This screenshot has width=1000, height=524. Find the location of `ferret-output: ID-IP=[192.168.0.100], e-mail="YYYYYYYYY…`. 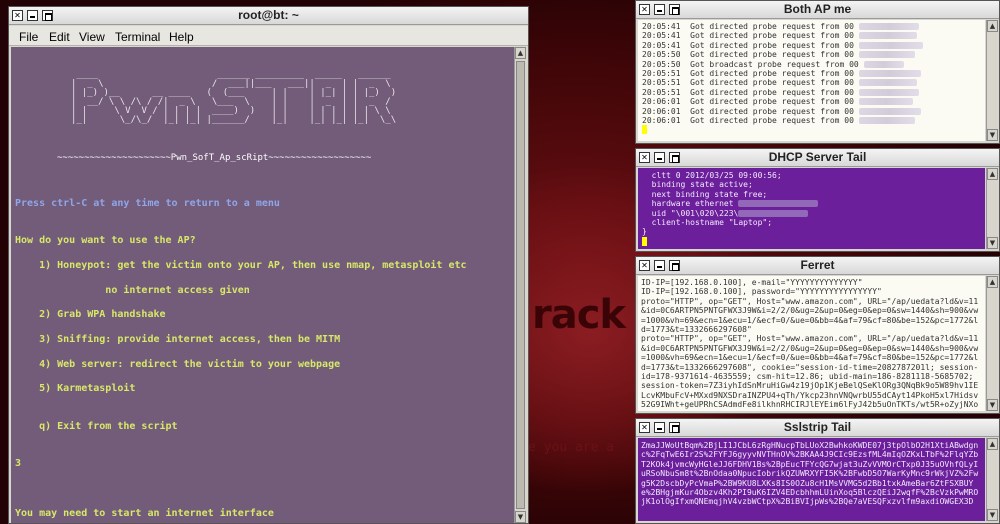

ferret-output: ID-IP=[192.168.0.100], e-mail="YYYYYYYYY… is located at coordinates (810, 344).